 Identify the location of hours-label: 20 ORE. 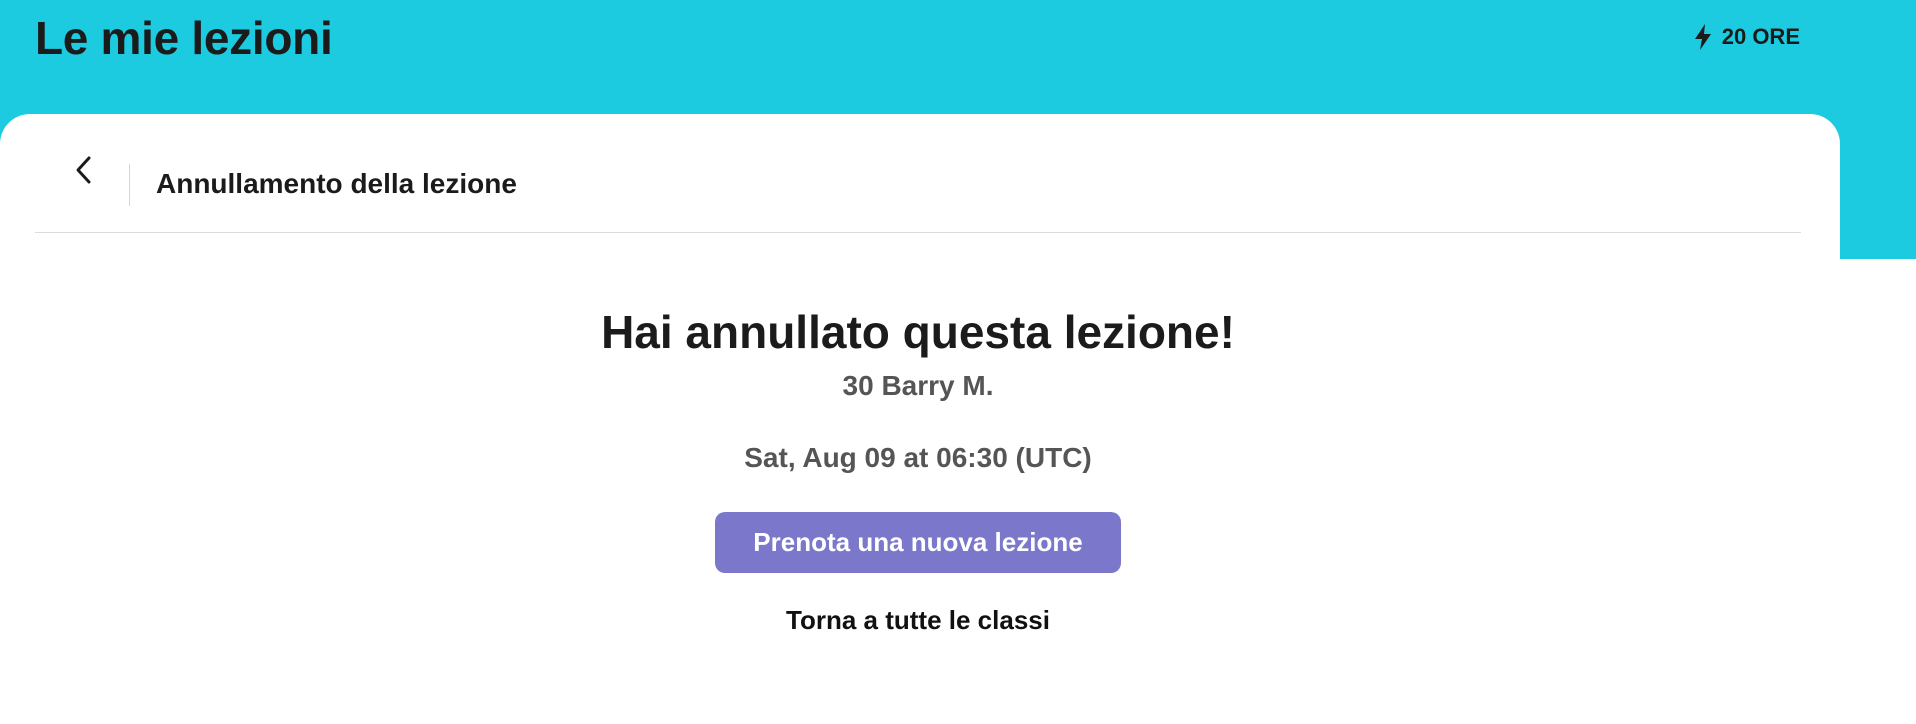
(1760, 36).